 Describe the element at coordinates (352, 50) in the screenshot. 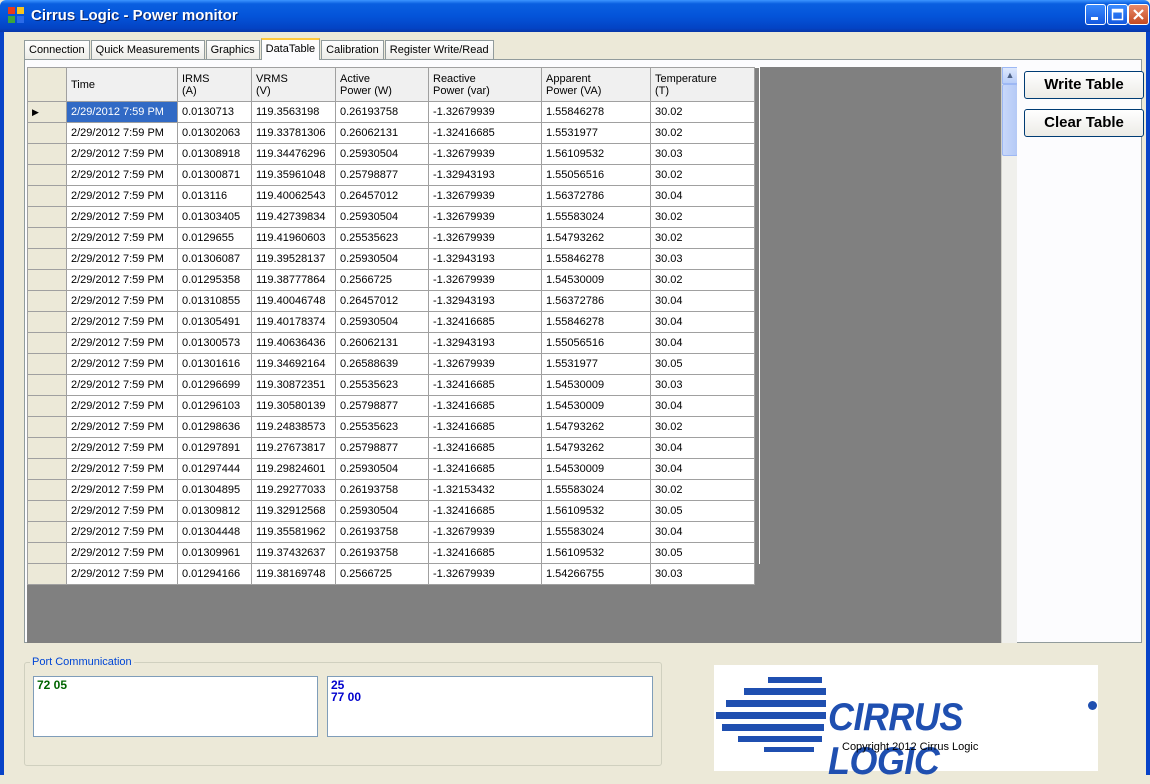

I see `tab-calibration: Calibration` at that location.